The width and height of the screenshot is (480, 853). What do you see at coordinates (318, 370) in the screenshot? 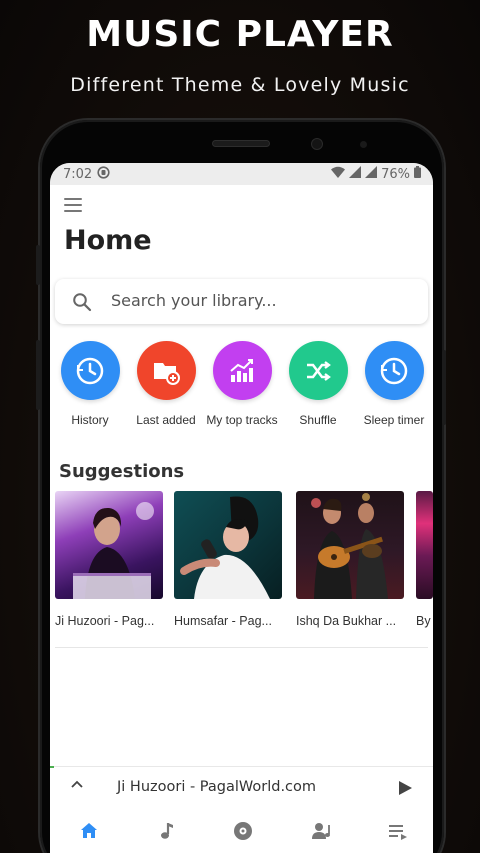
I see `shuffle-icon` at bounding box center [318, 370].